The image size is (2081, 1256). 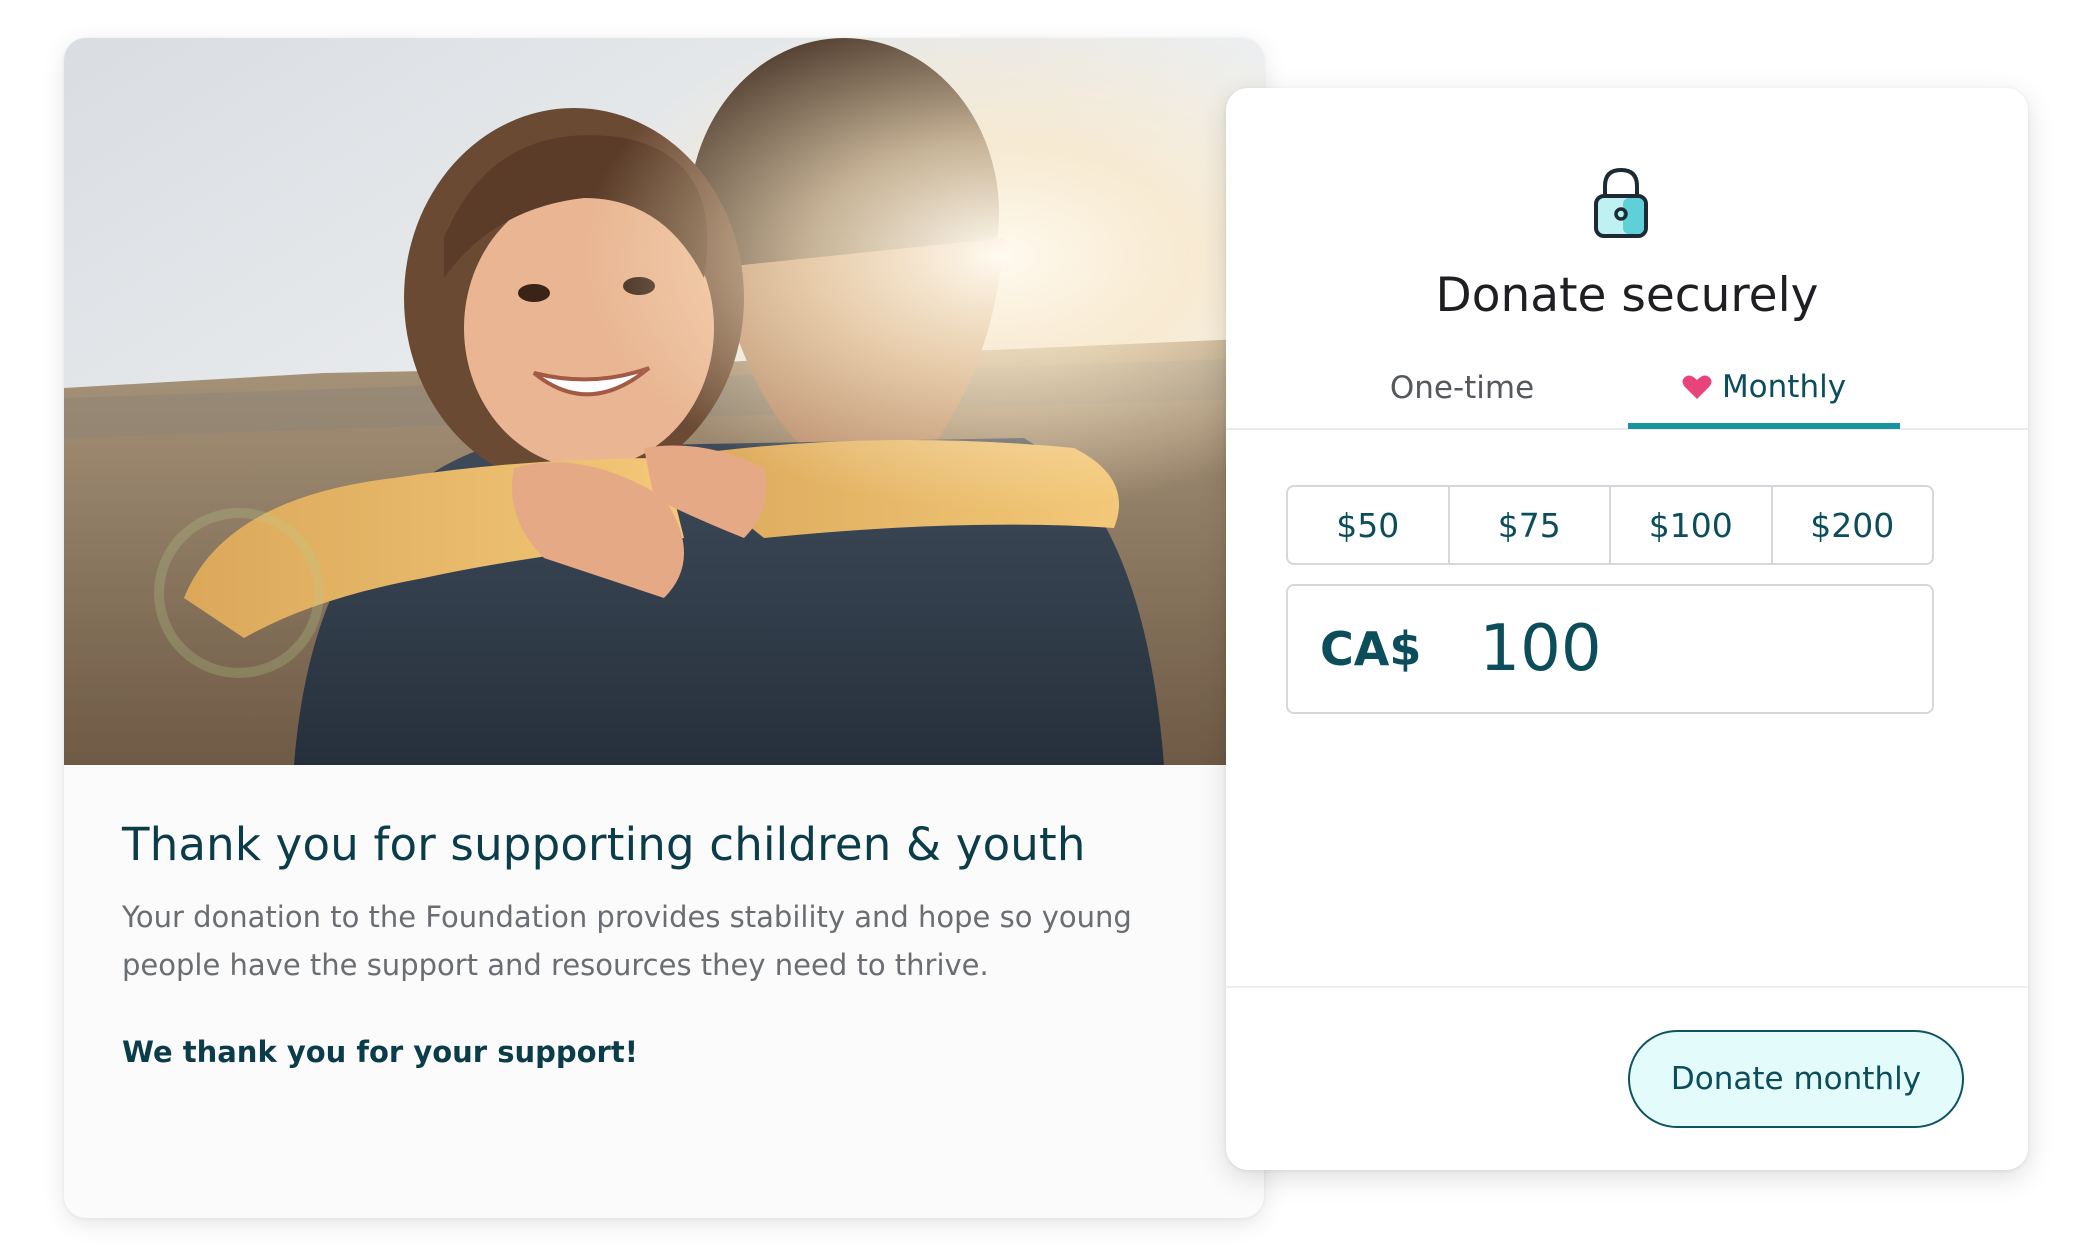 What do you see at coordinates (1692, 525) in the screenshot?
I see `amount-button-100: $100` at bounding box center [1692, 525].